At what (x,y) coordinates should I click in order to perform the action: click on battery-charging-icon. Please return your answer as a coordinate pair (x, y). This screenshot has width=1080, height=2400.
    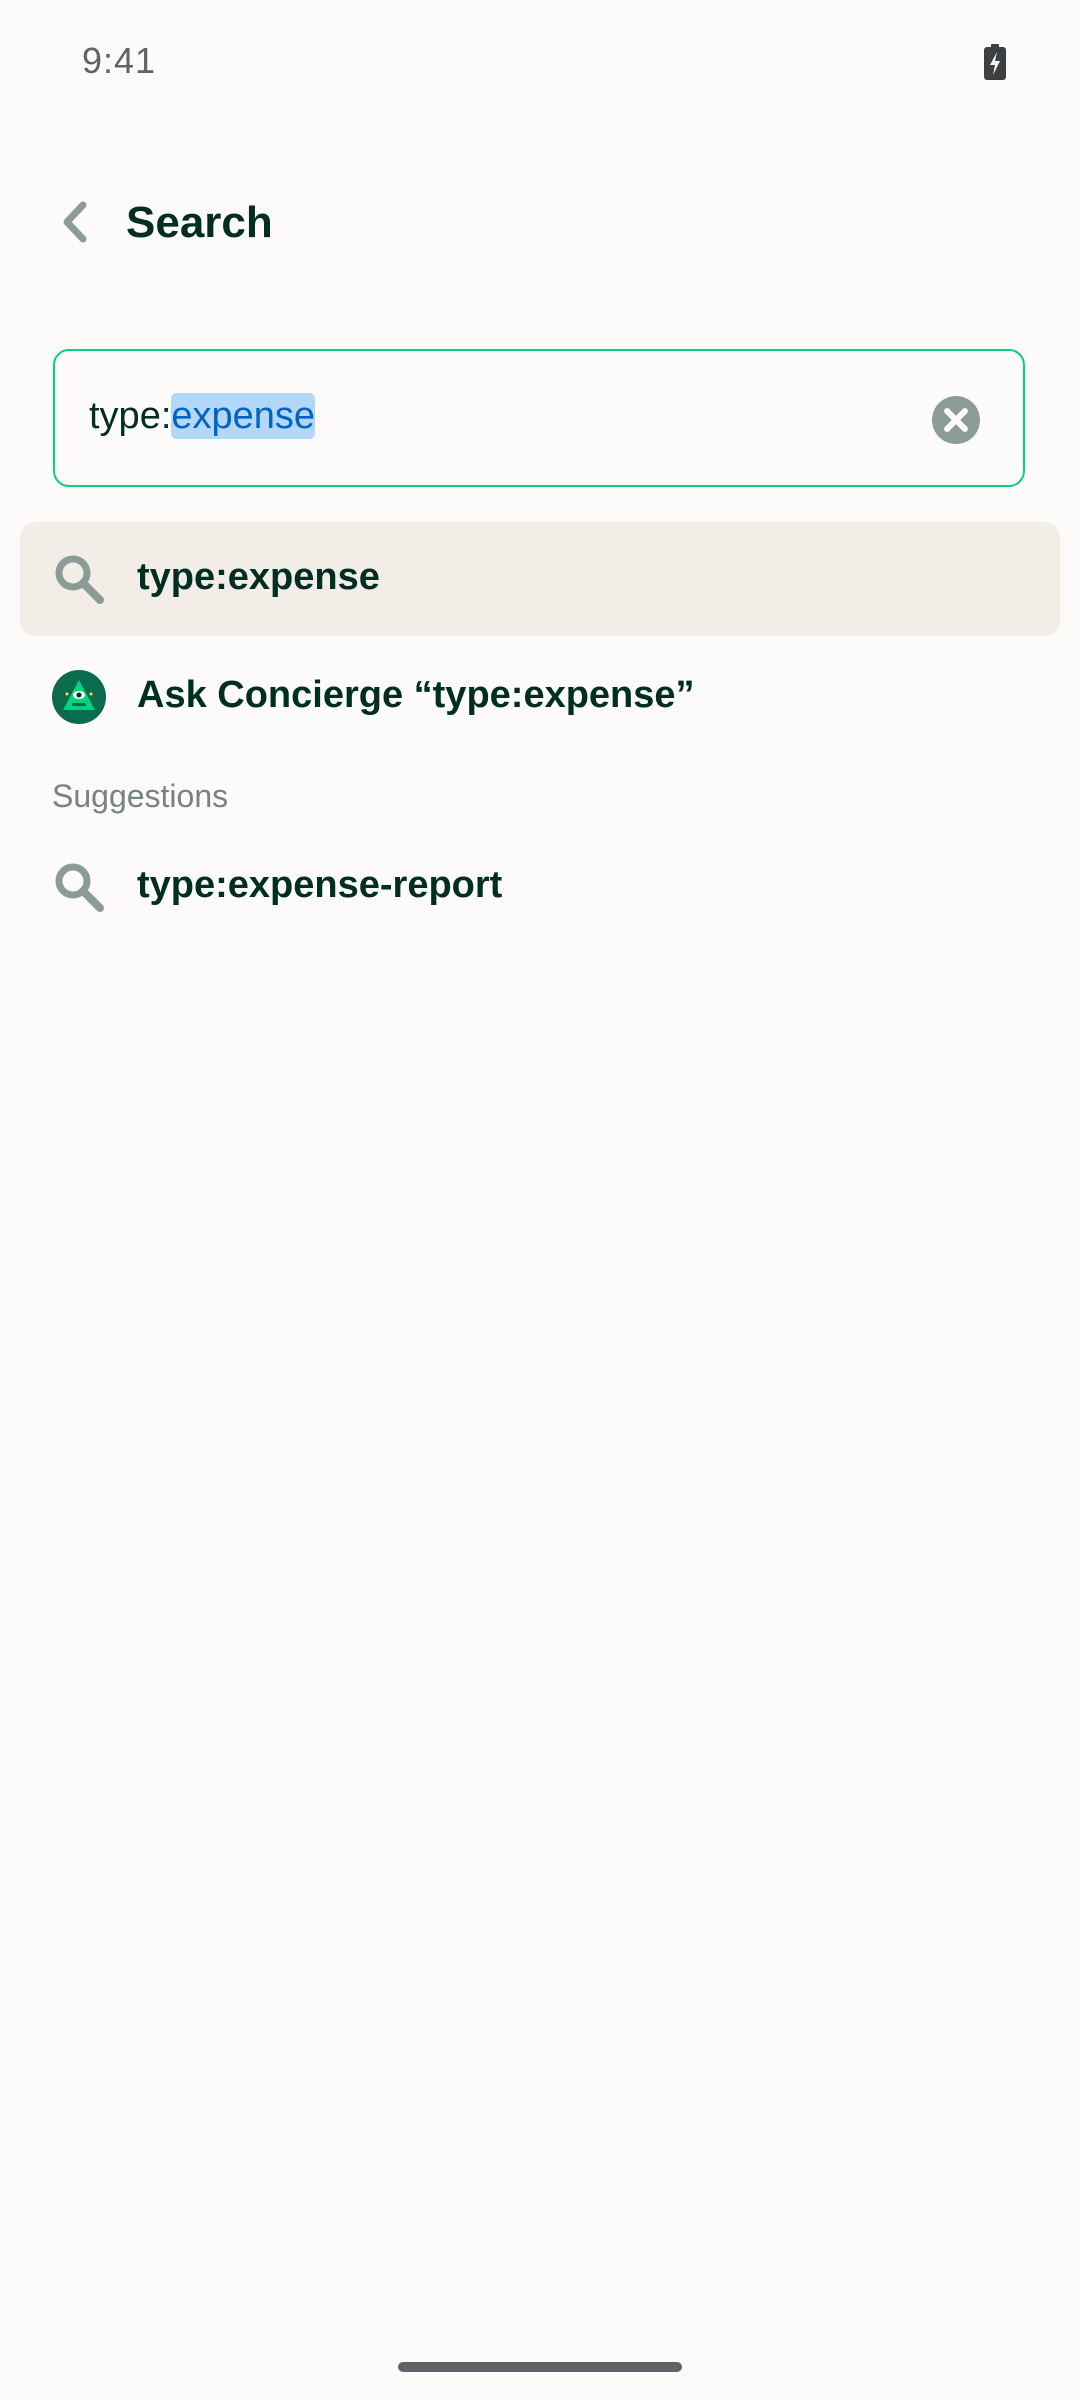
    Looking at the image, I should click on (995, 62).